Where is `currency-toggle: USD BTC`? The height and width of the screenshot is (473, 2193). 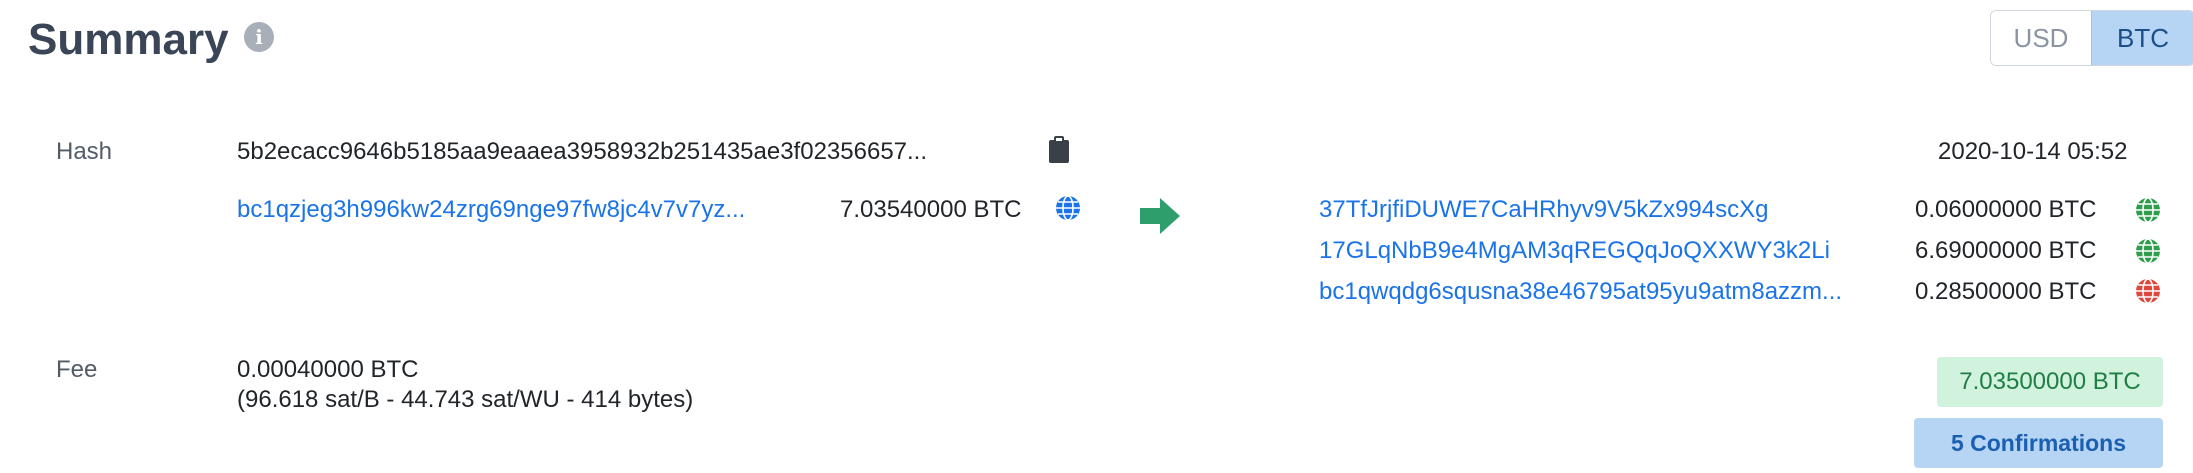
currency-toggle: USD BTC is located at coordinates (2091, 38).